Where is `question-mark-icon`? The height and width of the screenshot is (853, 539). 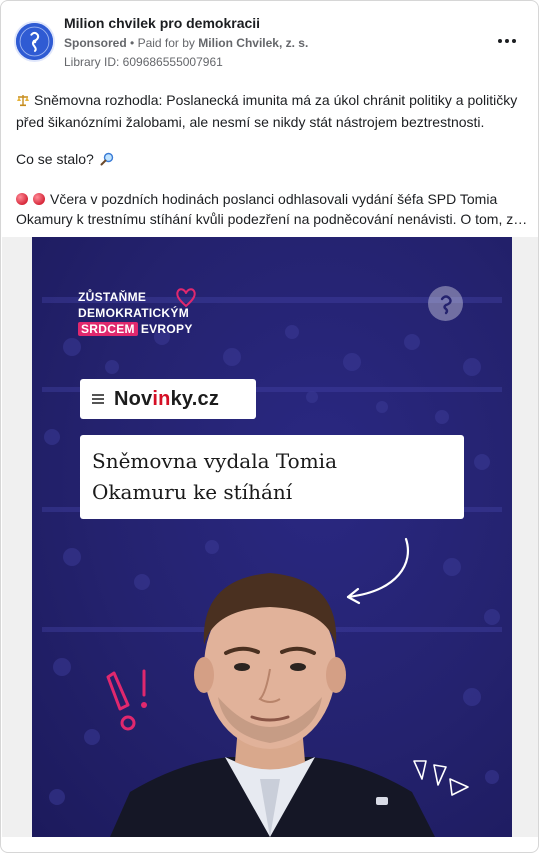
question-mark-icon is located at coordinates (445, 303).